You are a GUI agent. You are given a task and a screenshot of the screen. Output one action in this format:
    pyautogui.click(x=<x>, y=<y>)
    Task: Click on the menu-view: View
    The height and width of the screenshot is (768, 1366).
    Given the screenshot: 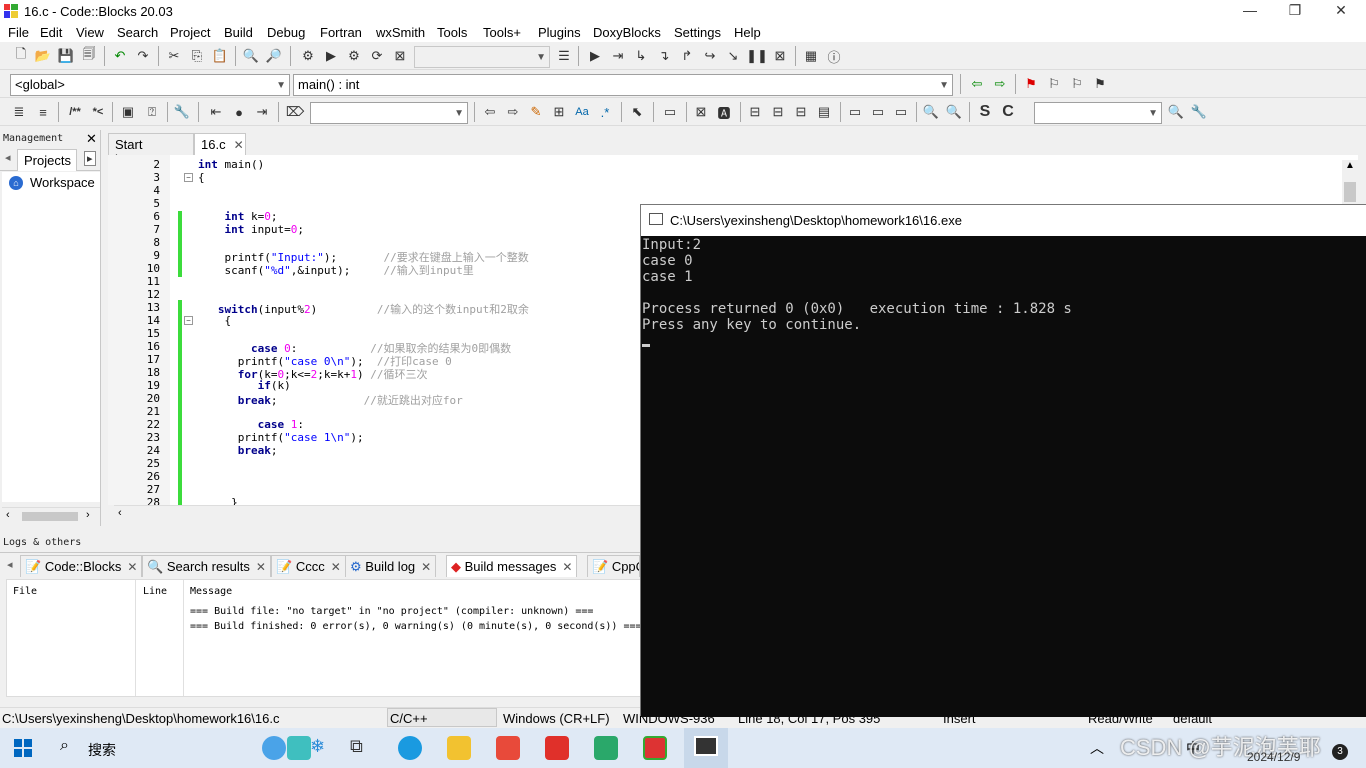 What is the action you would take?
    pyautogui.click(x=90, y=32)
    